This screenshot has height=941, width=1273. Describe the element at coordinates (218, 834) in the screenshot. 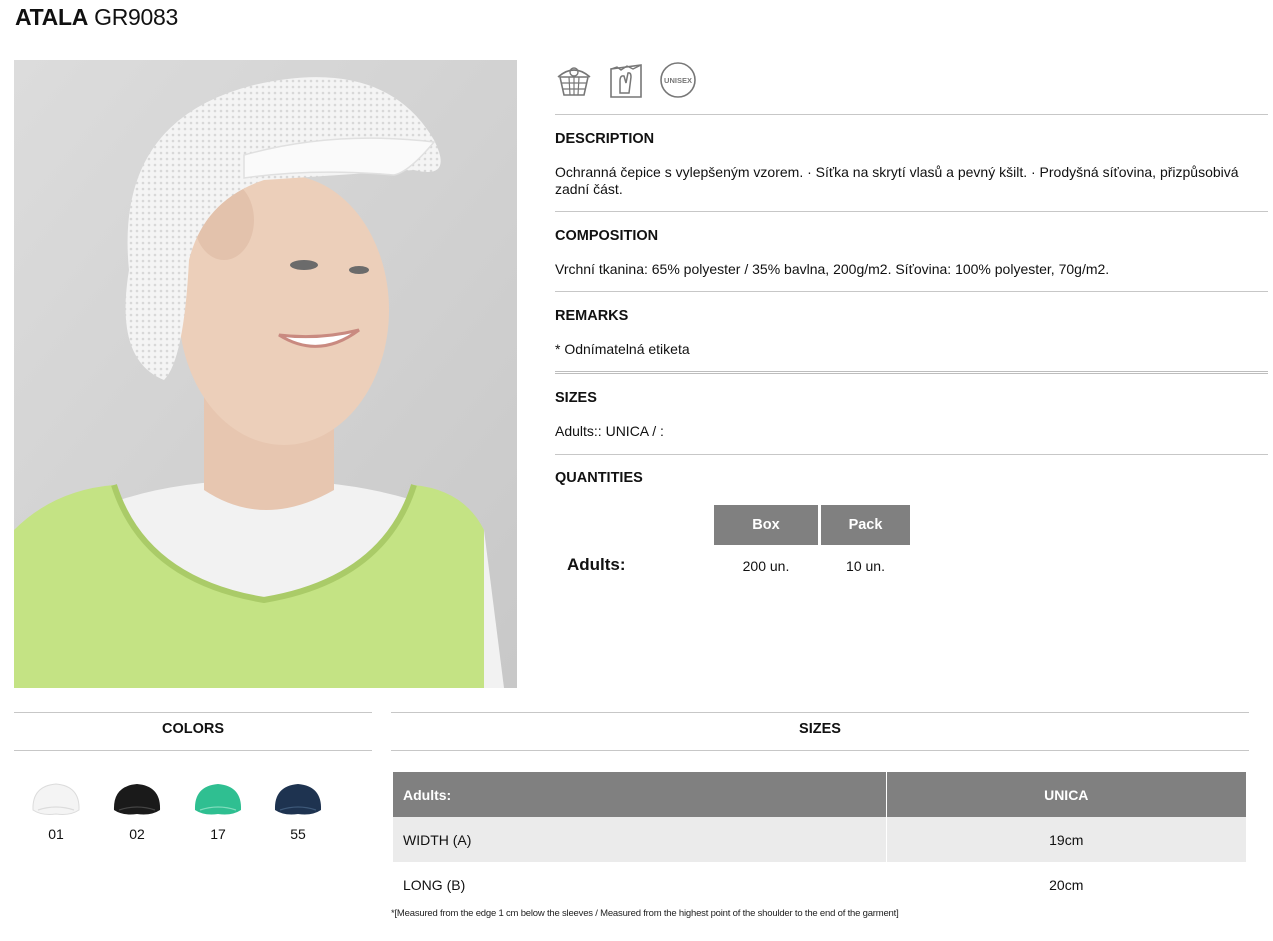

I see `color-code: 17` at that location.